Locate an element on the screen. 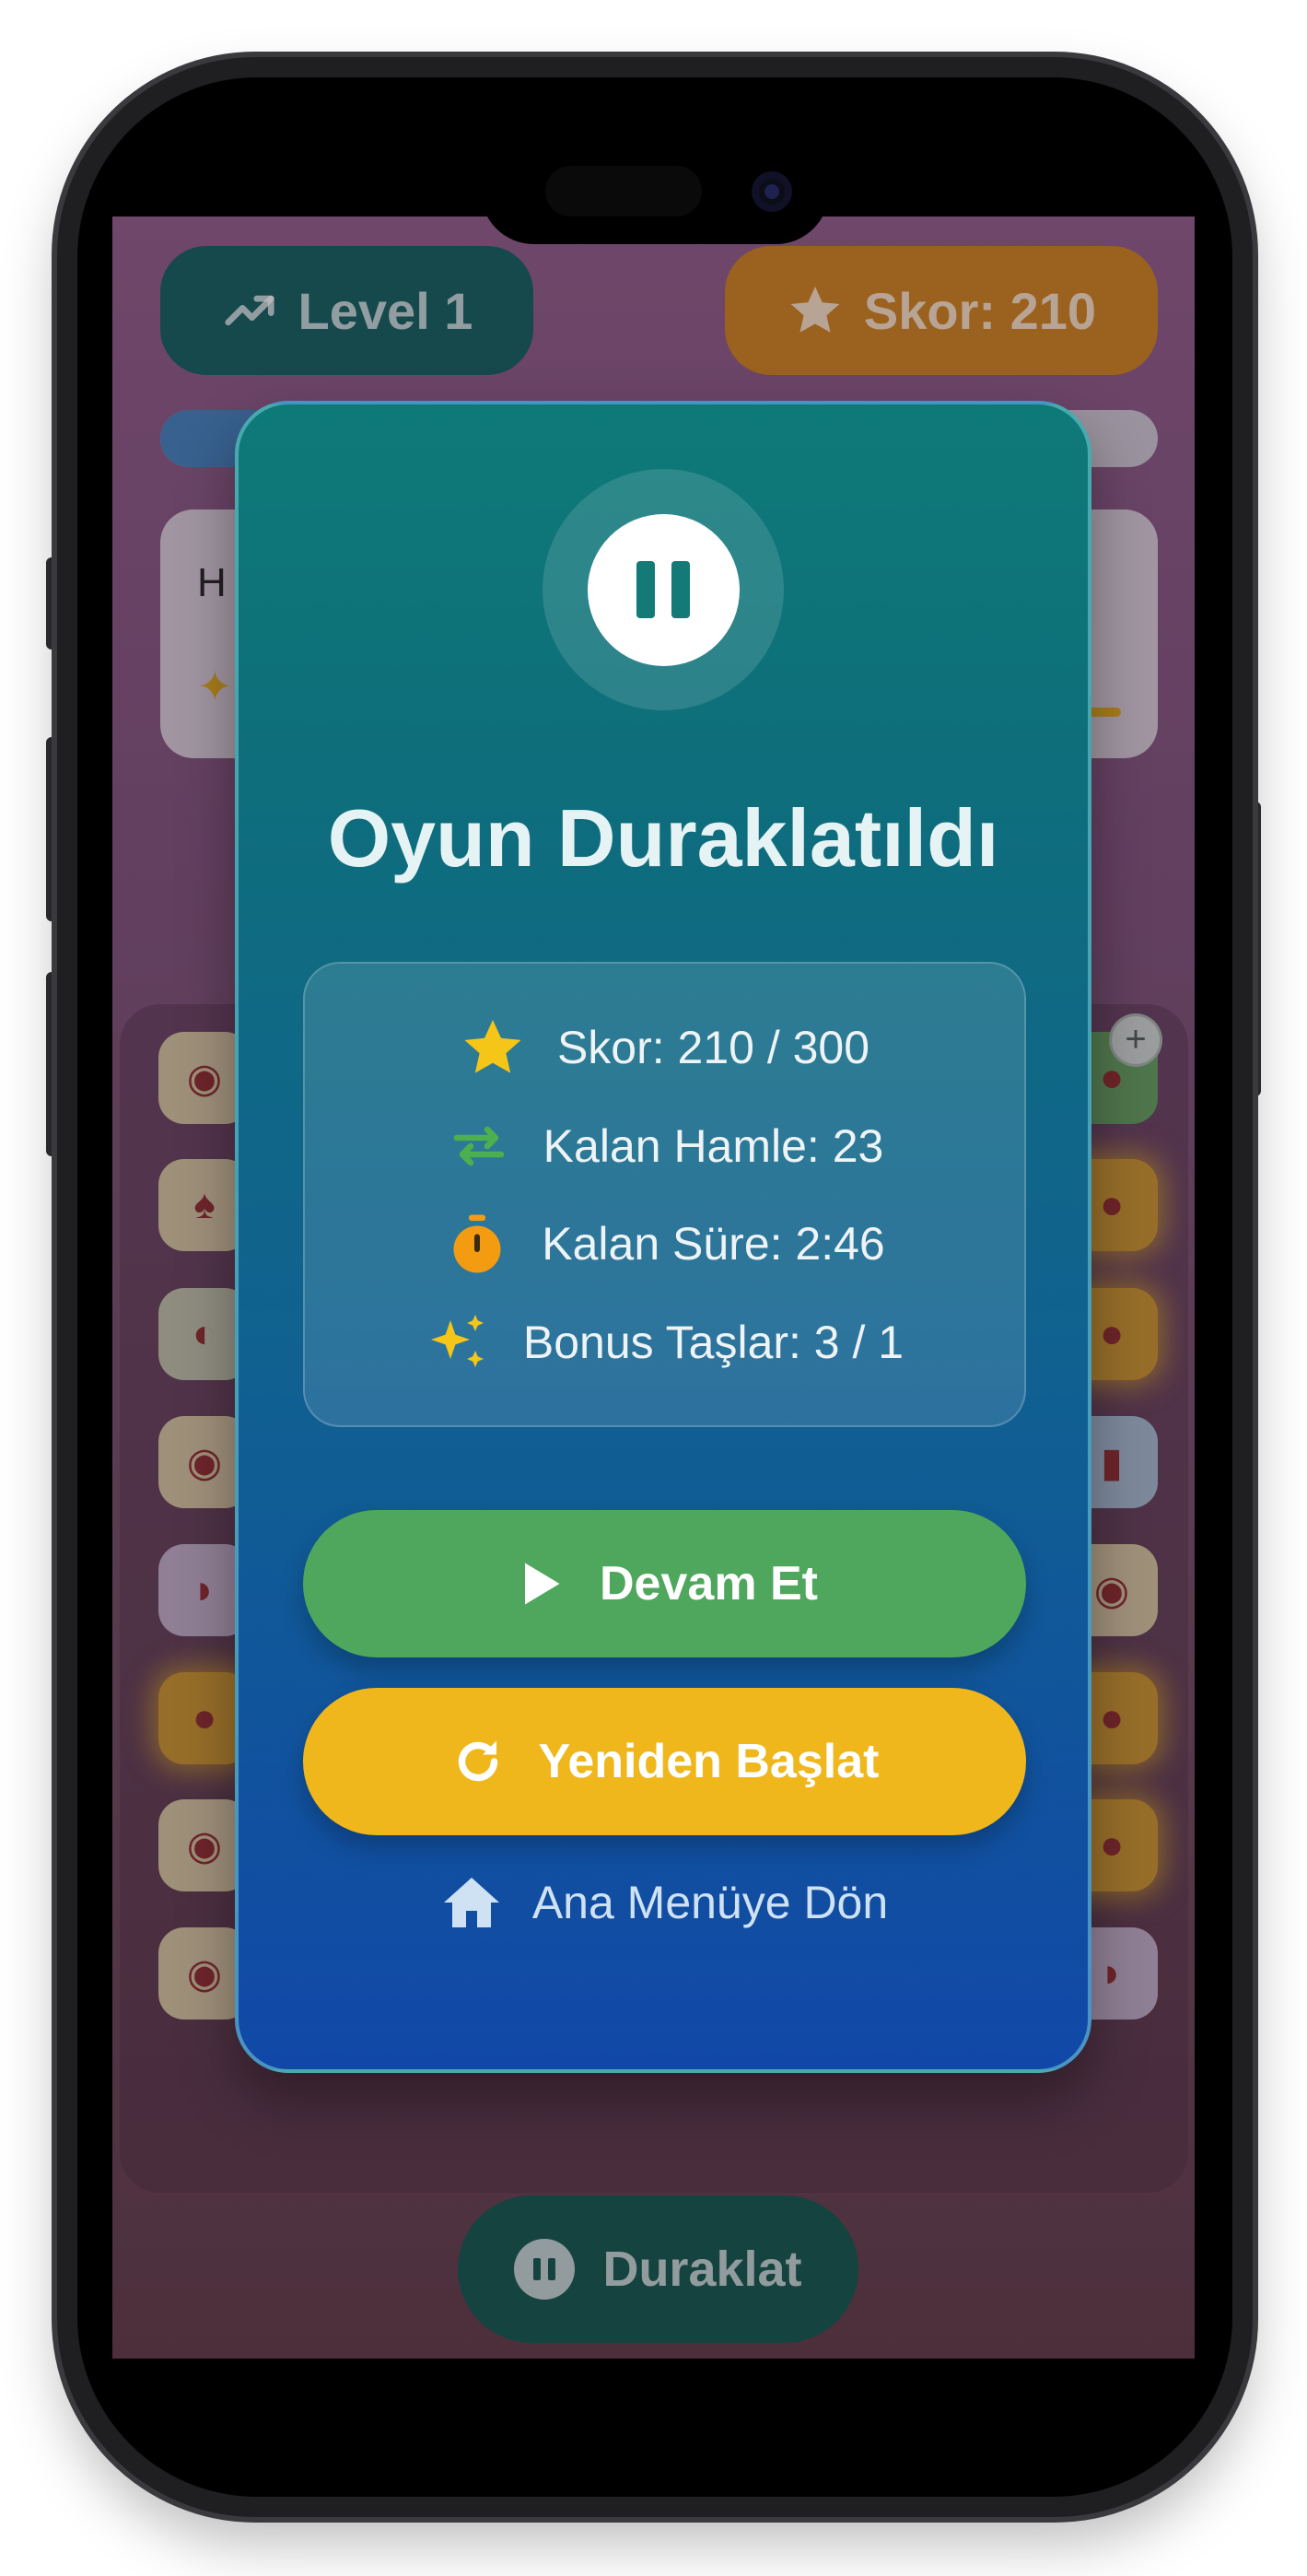 This screenshot has height=2576, width=1307. stat-score: Skor: 210 / 300 is located at coordinates (664, 1047).